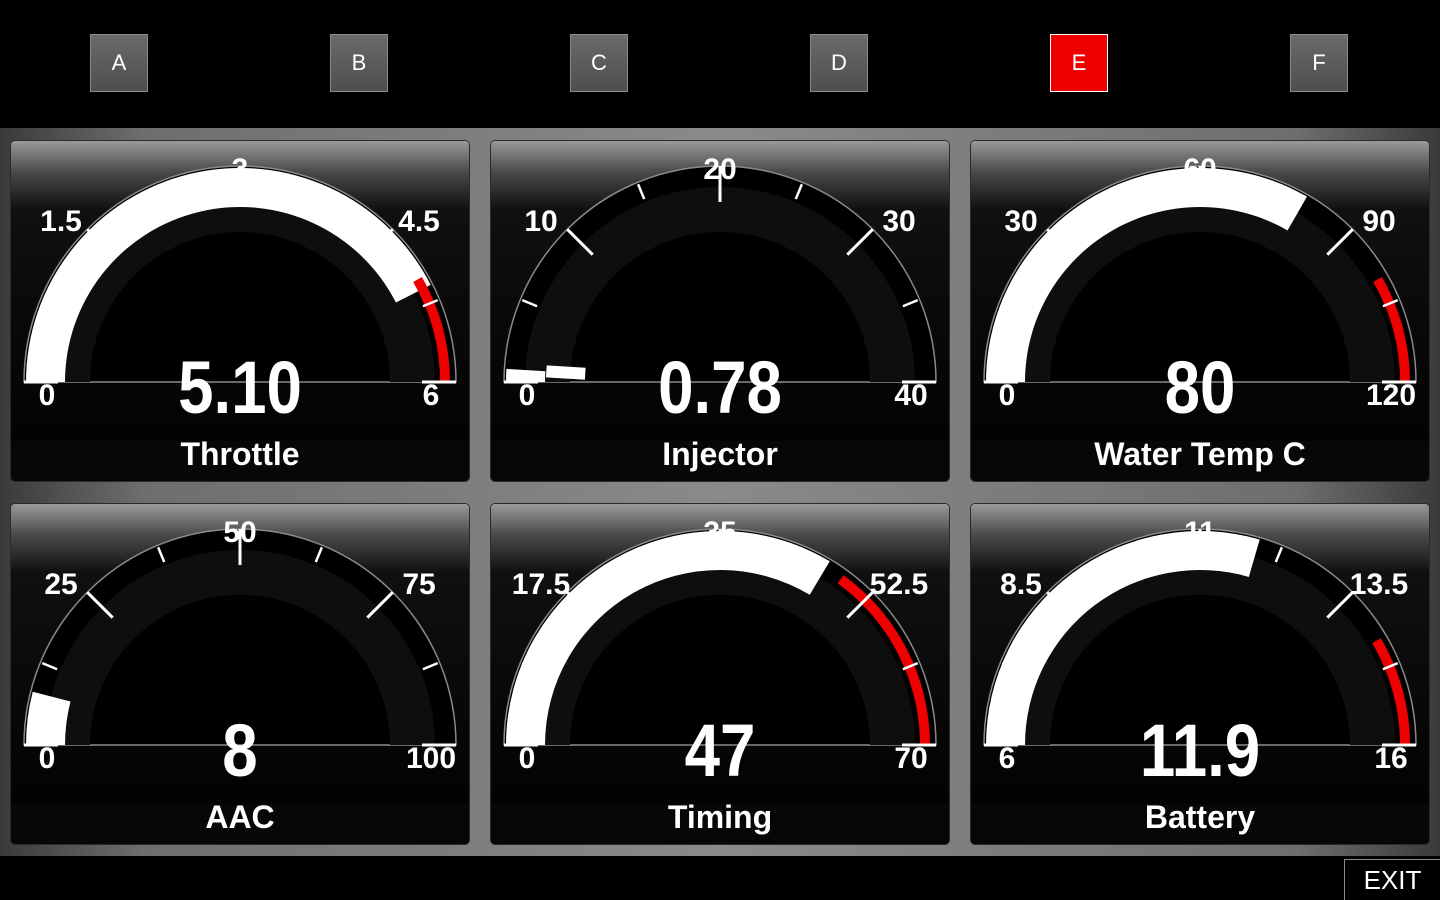  What do you see at coordinates (540, 221) in the screenshot?
I see `tick-label: 10` at bounding box center [540, 221].